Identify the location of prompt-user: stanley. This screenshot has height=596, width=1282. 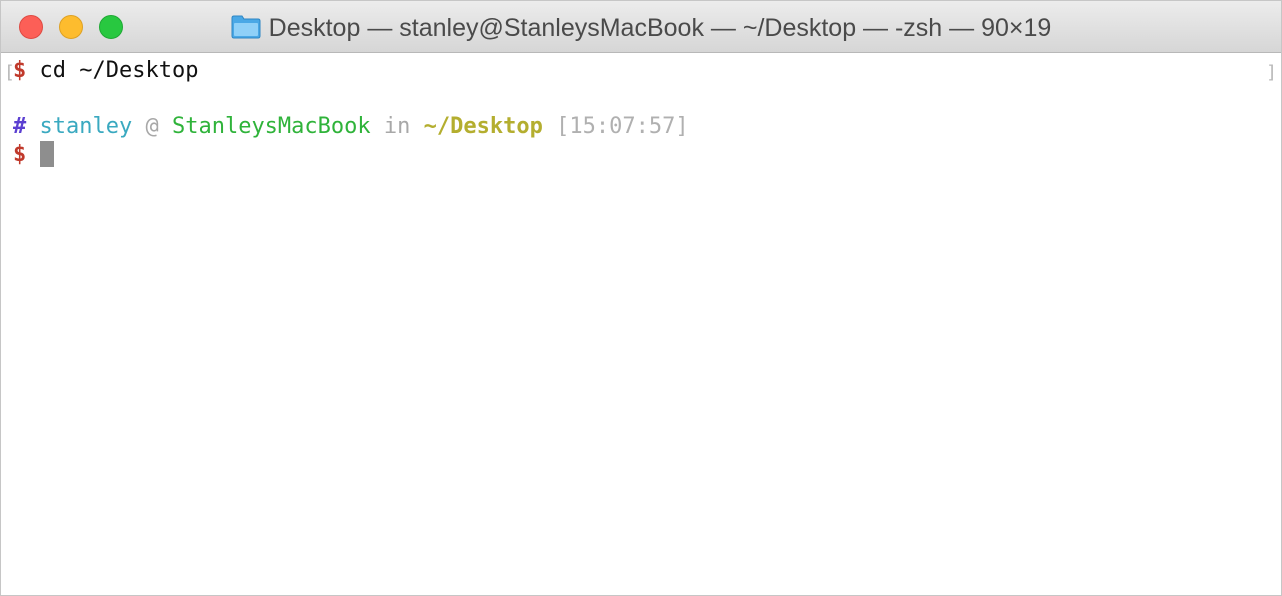
(86, 126).